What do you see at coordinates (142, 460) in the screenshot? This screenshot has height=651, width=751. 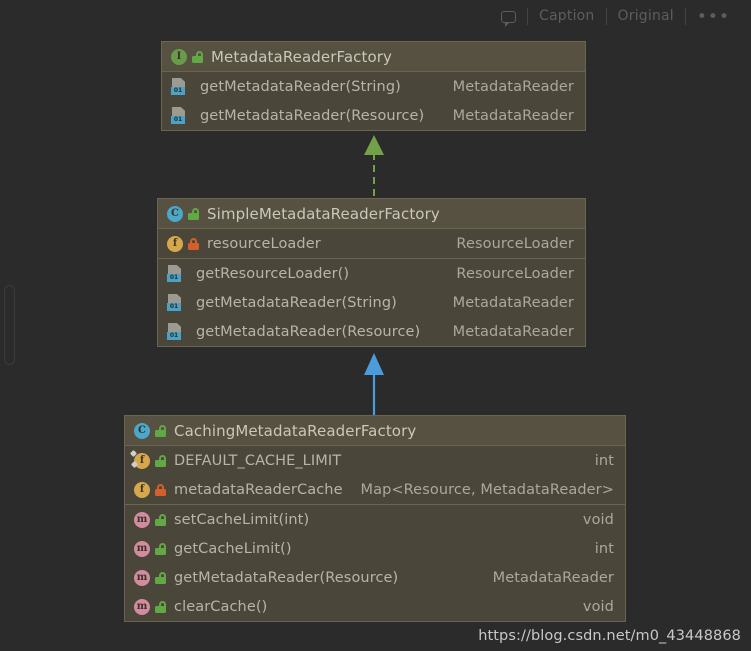 I see `static-field-icon: f` at bounding box center [142, 460].